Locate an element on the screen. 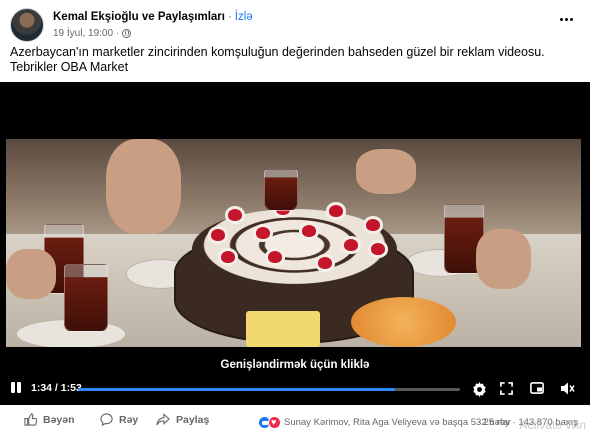 Image resolution: width=590 pixels, height=441 pixels. progress-bar is located at coordinates (269, 389).